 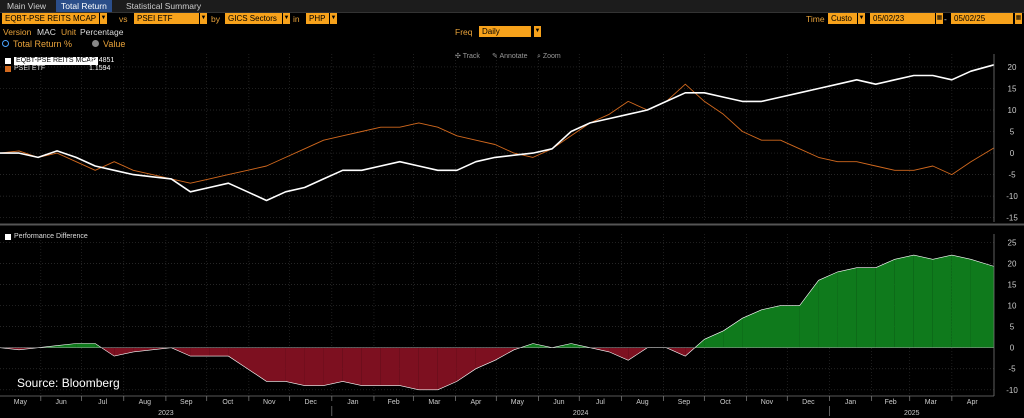 I want to click on series2-legend: PSEI ETF, so click(x=29, y=69).